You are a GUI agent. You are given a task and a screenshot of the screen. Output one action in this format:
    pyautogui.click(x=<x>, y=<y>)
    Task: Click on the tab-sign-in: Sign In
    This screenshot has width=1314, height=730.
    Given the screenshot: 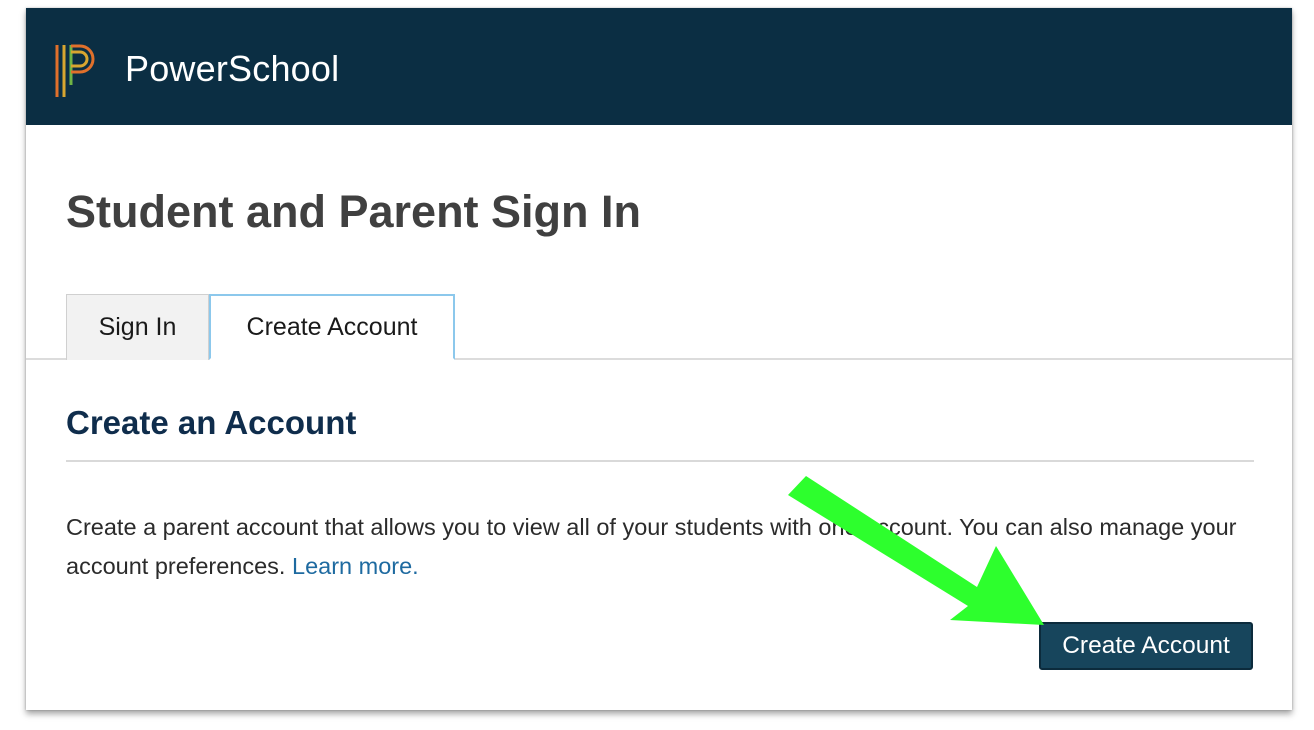 What is the action you would take?
    pyautogui.click(x=137, y=327)
    